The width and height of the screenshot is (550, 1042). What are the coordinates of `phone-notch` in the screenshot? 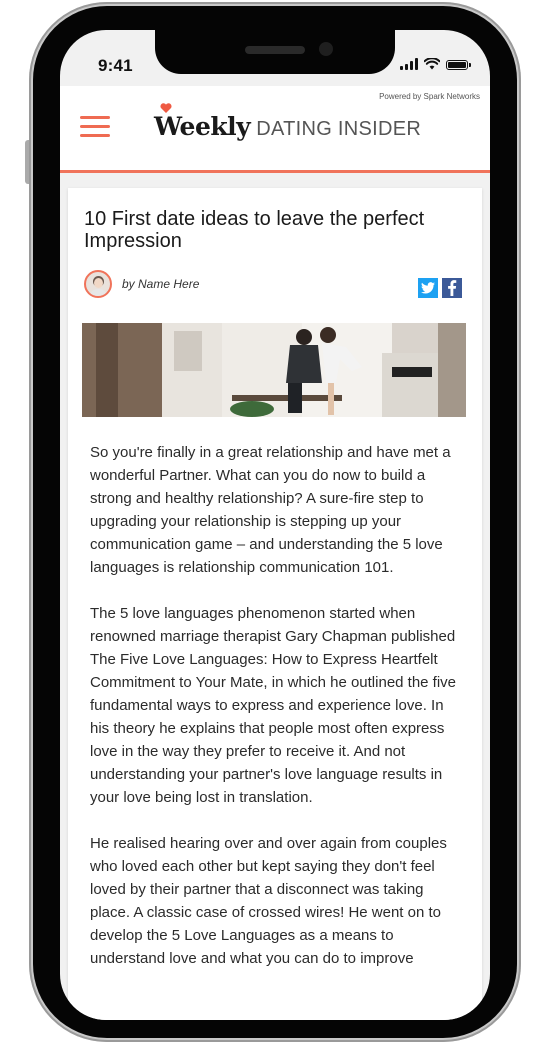 It's located at (275, 52).